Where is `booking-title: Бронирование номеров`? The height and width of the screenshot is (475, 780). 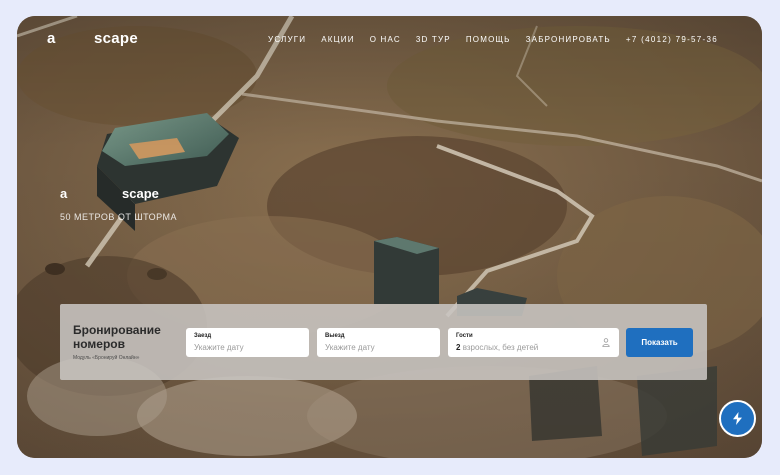
booking-title: Бронирование номеров is located at coordinates (117, 337).